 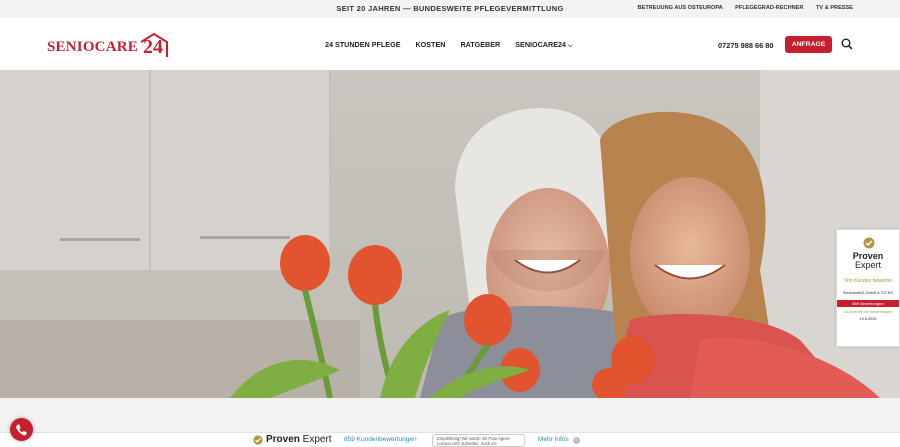 I want to click on nav-seniocare24: SENIOCARE24 ⌵, so click(x=550, y=44).